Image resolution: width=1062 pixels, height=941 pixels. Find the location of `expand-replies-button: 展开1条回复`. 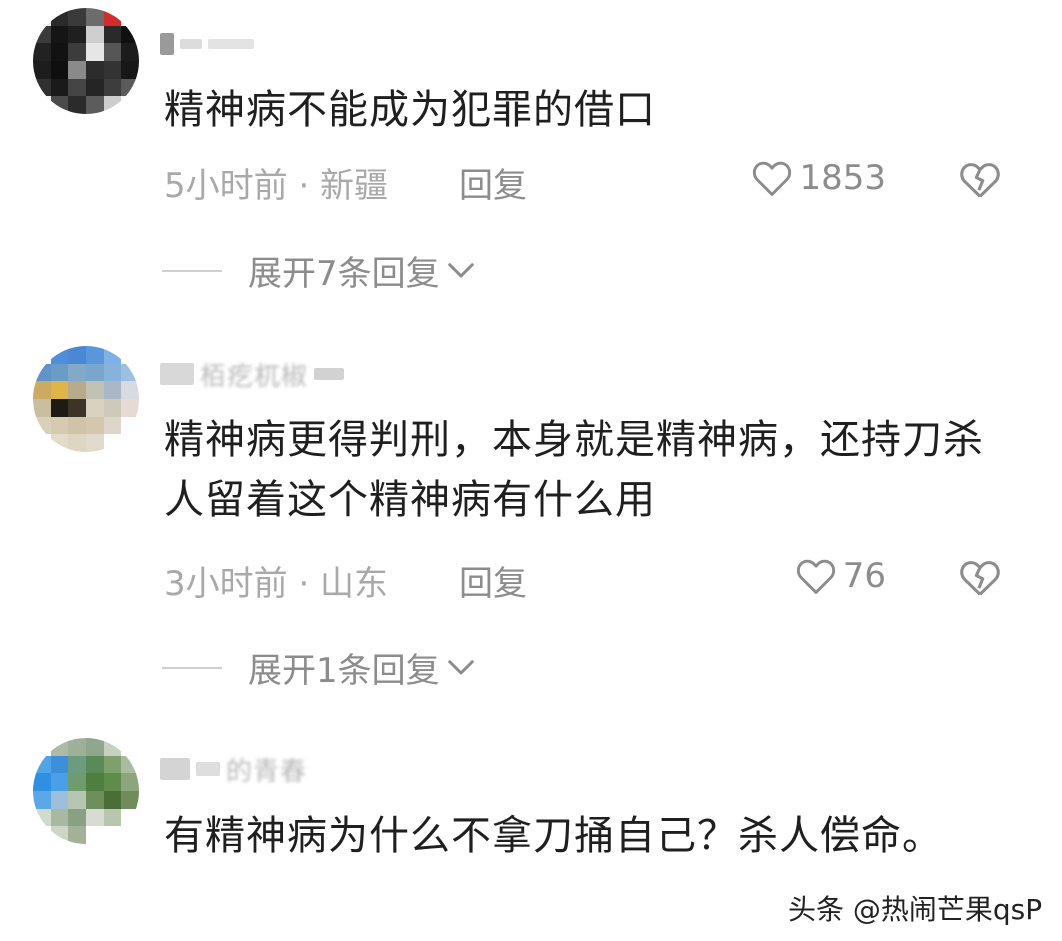

expand-replies-button: 展开1条回复 is located at coordinates (319, 667).